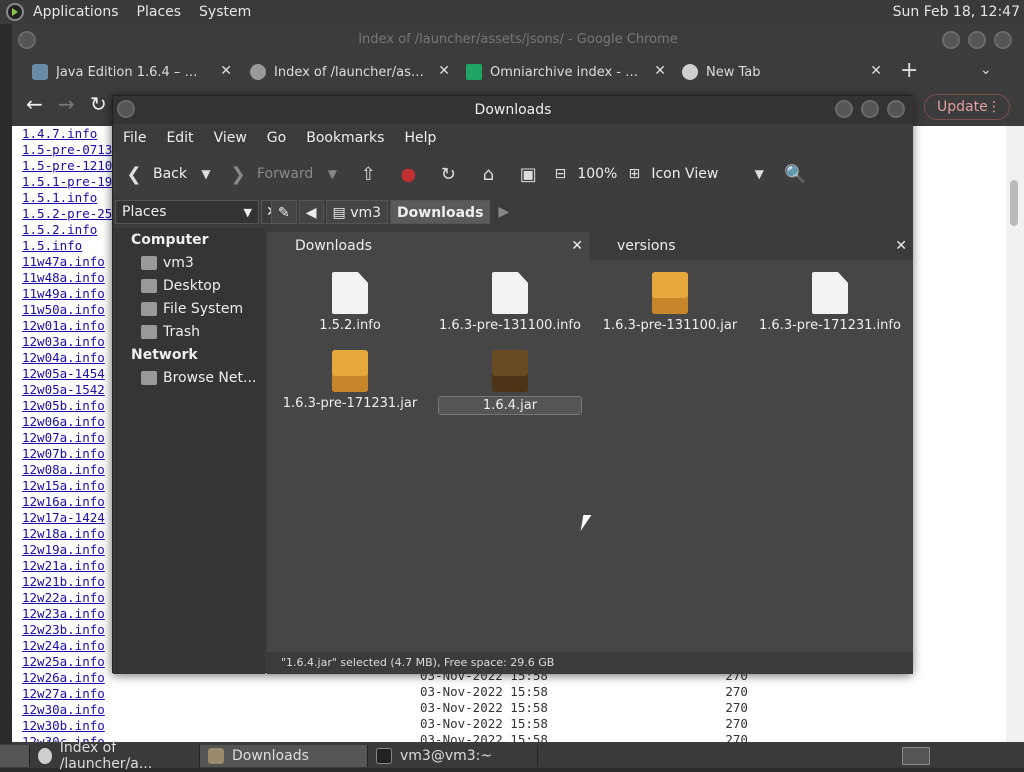 This screenshot has height=772, width=1024. What do you see at coordinates (68, 182) in the screenshot?
I see `file-link: 1.5.1-pre-19` at bounding box center [68, 182].